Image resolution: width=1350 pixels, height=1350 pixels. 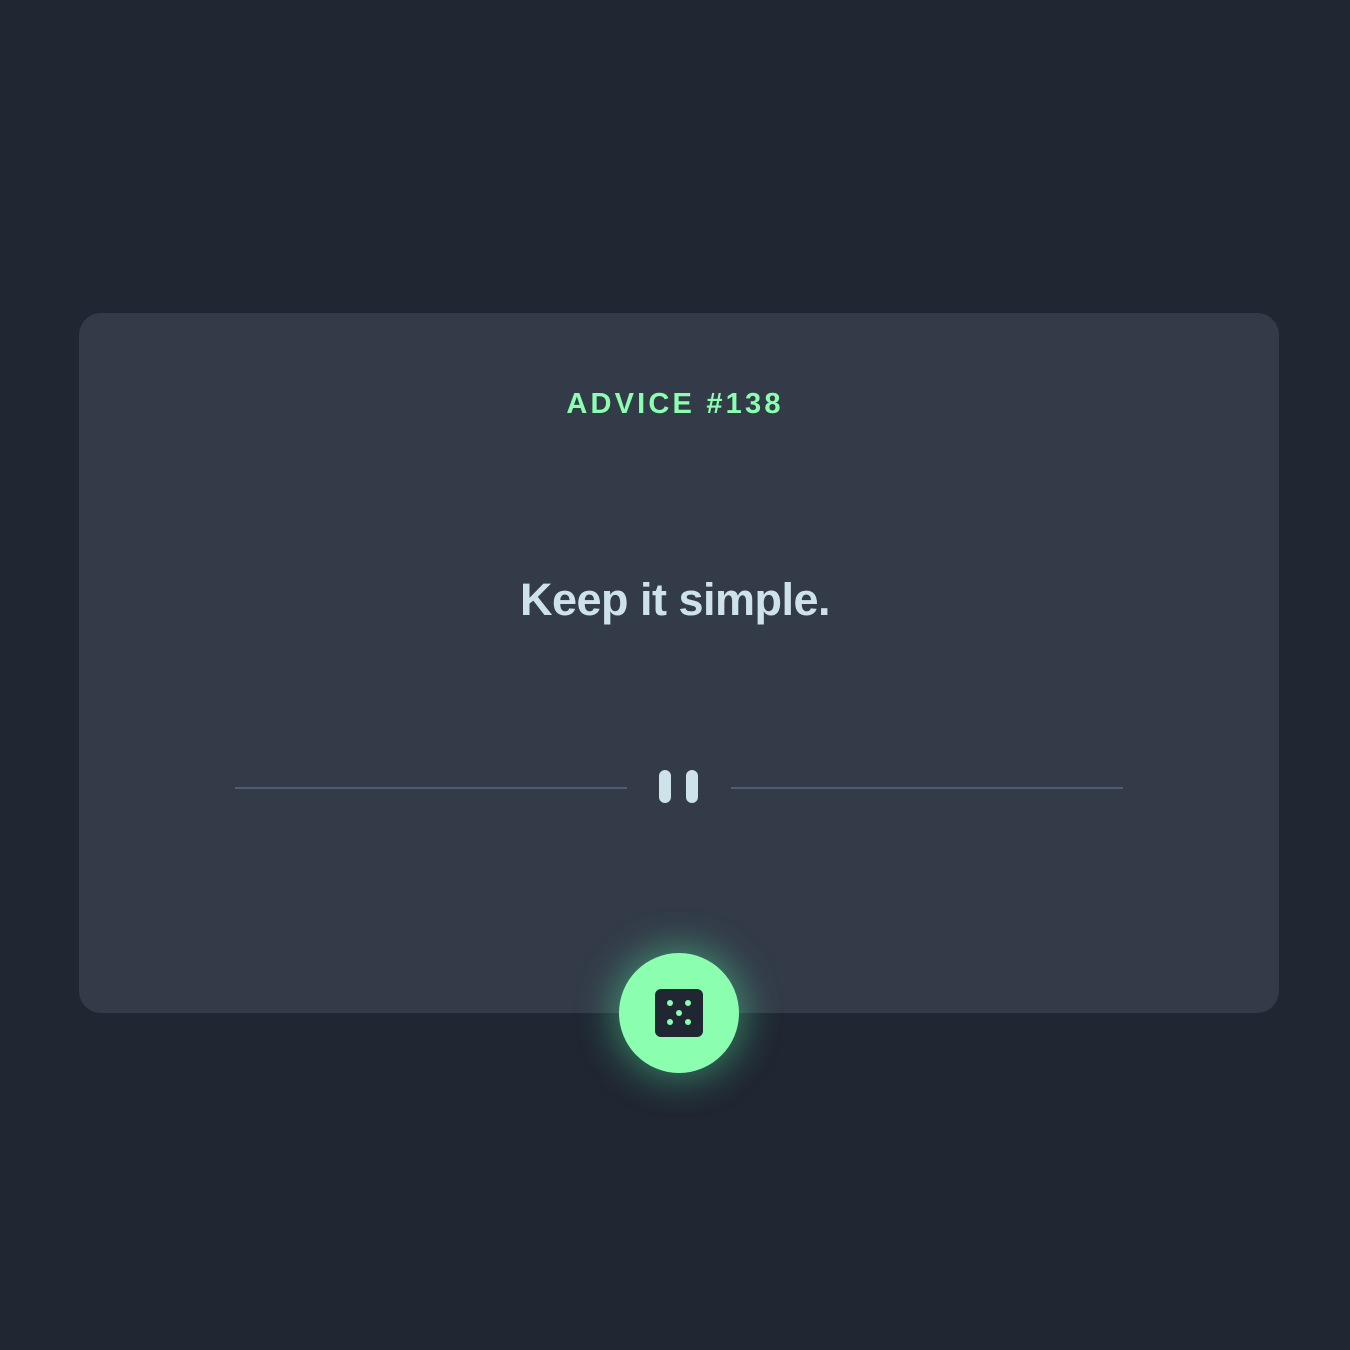 I want to click on dice-icon, so click(x=679, y=1013).